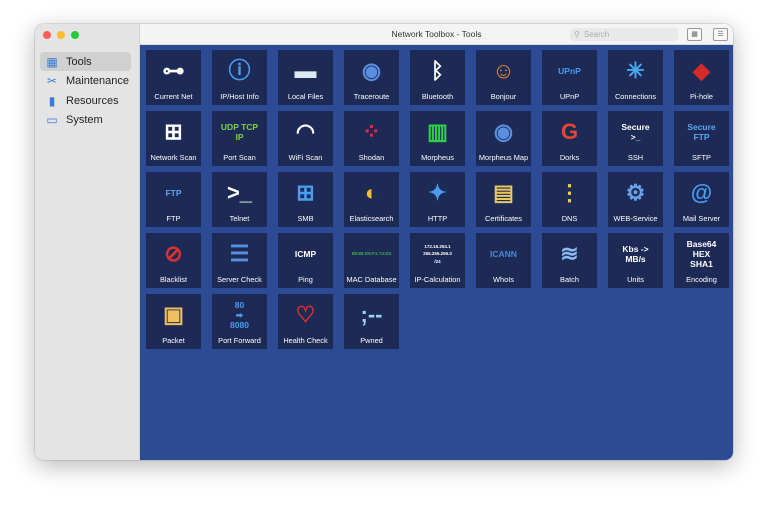  Describe the element at coordinates (569, 192) in the screenshot. I see `dns-icon: ⋮` at that location.